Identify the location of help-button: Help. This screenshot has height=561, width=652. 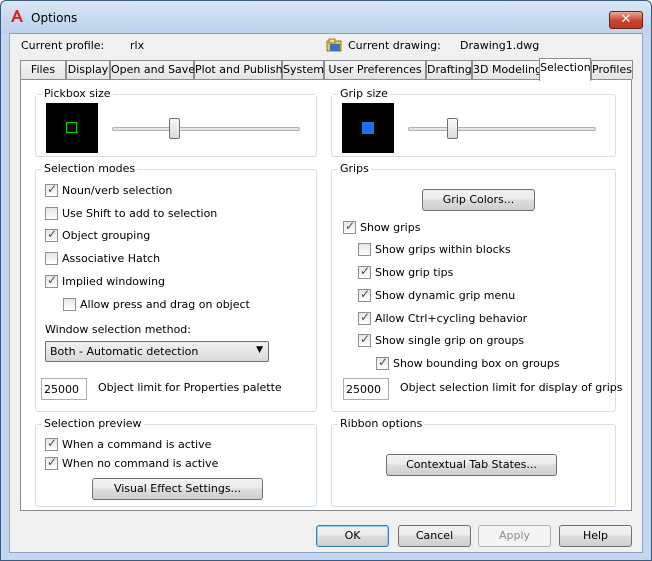
(595, 536).